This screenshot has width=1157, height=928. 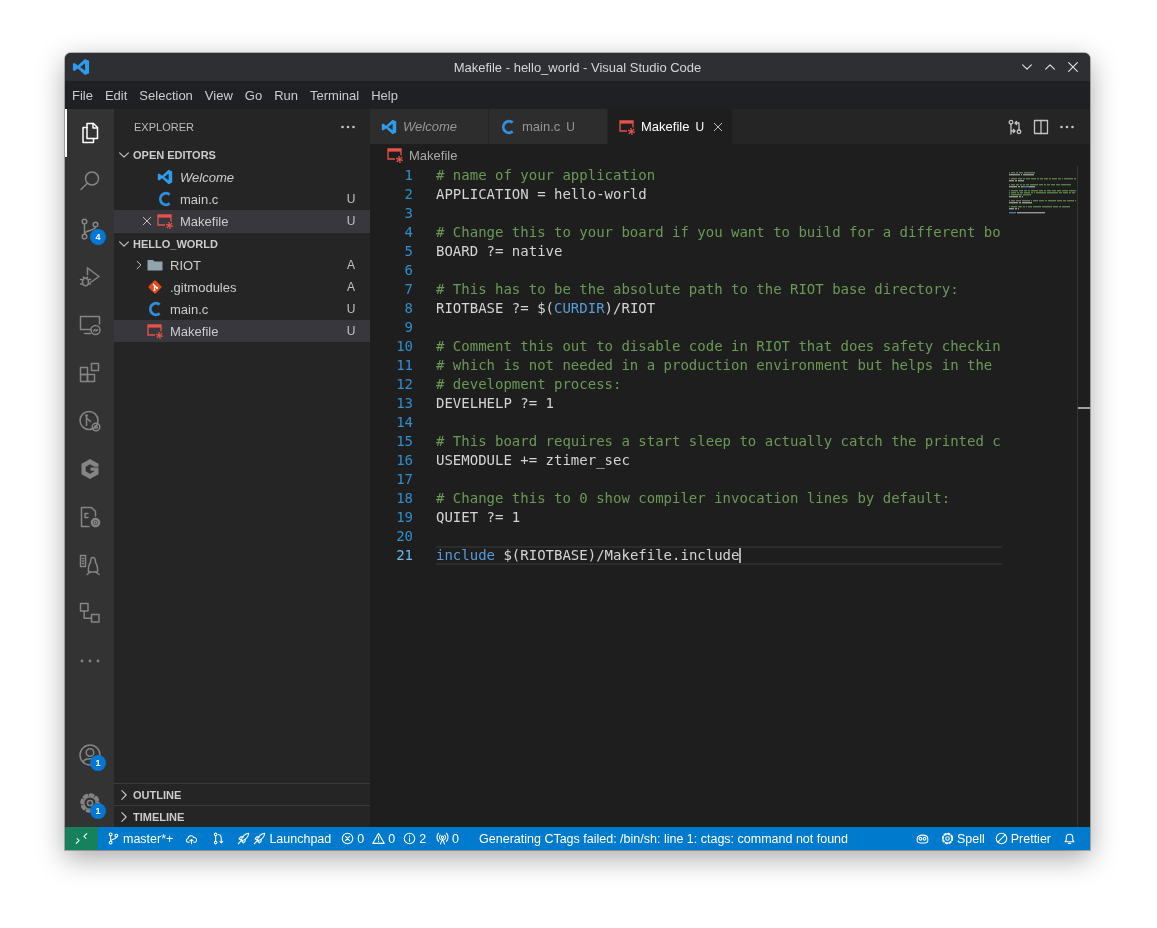 What do you see at coordinates (218, 95) in the screenshot?
I see `menu-item: View` at bounding box center [218, 95].